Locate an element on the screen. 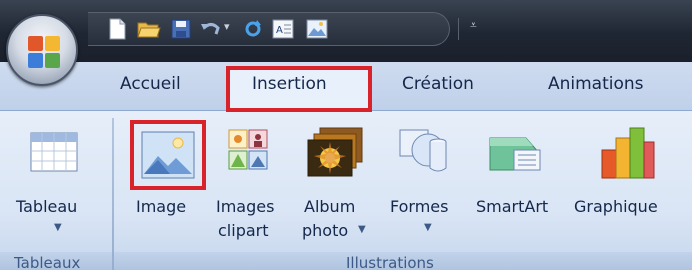 This screenshot has height=270, width=692. group-title-tables: Tableaux is located at coordinates (47, 262).